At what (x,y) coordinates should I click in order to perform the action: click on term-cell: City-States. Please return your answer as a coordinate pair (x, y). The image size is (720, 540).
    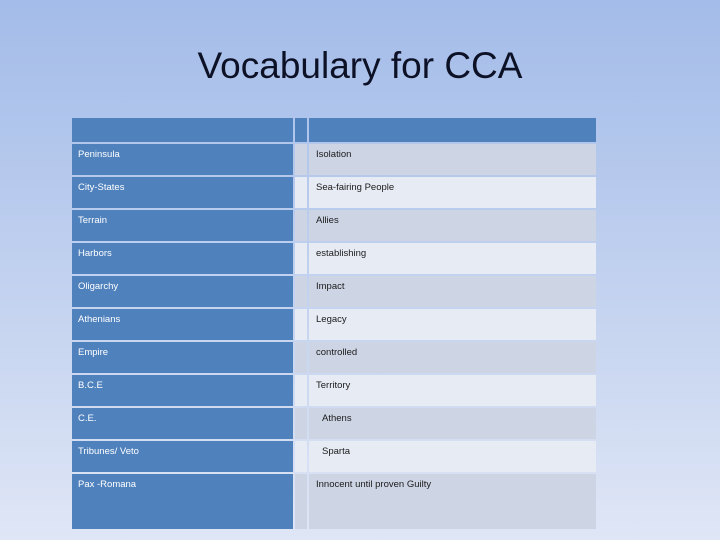
    Looking at the image, I should click on (182, 192).